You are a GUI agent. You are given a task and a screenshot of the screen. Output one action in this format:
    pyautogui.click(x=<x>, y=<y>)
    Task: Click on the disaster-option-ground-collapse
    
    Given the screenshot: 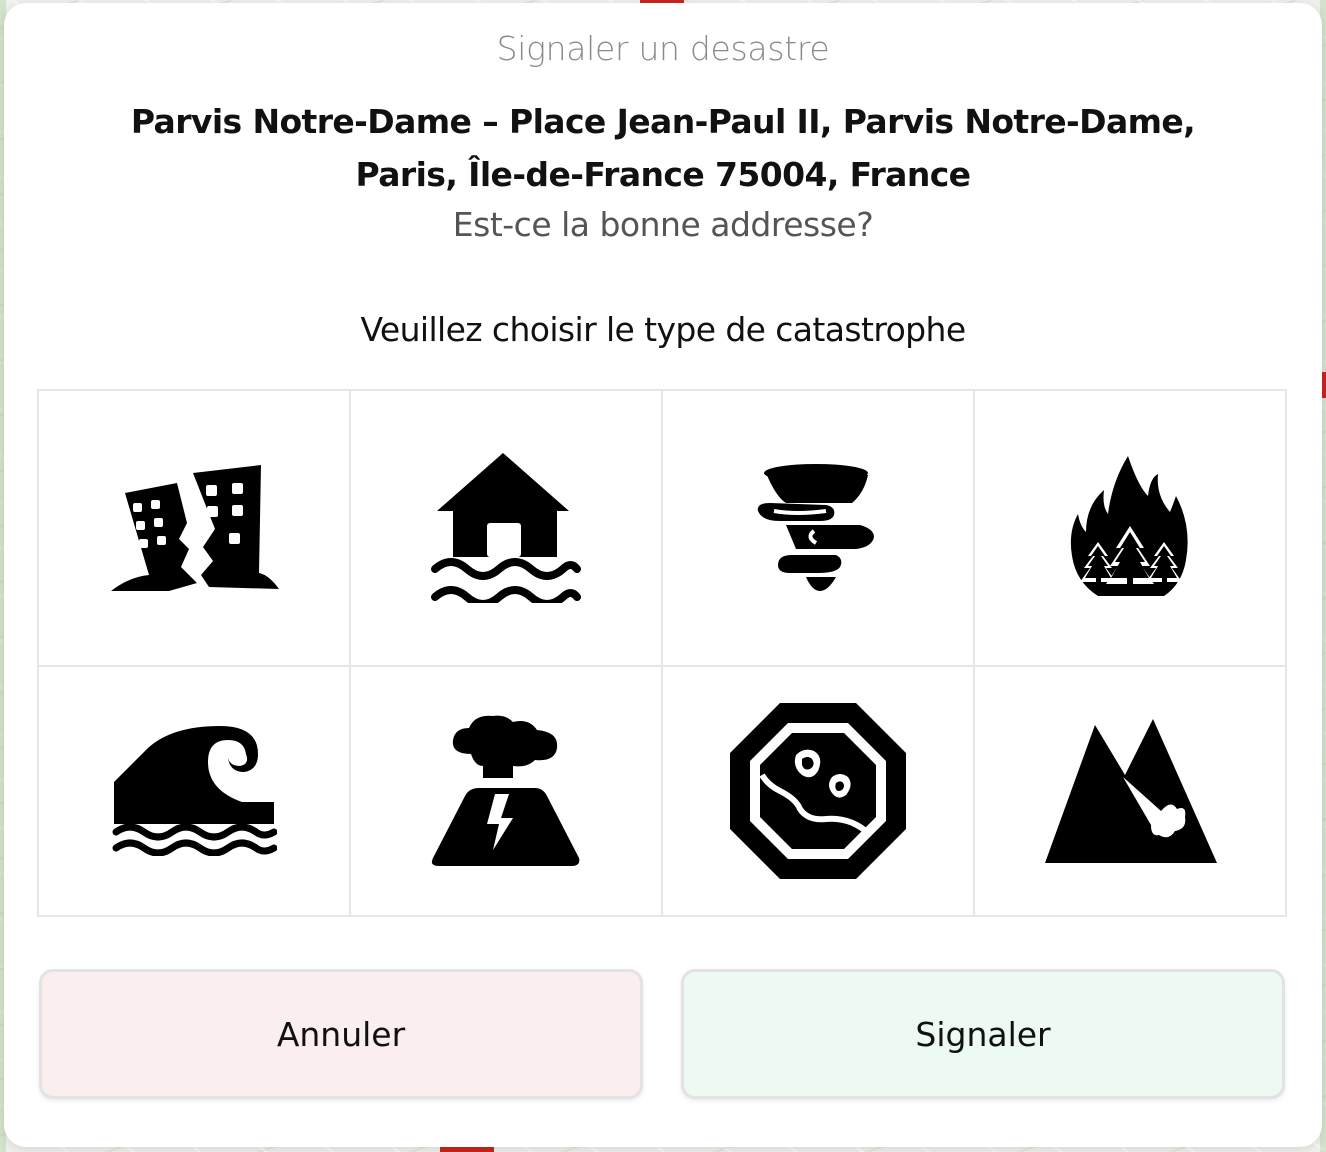 What is the action you would take?
    pyautogui.click(x=819, y=792)
    